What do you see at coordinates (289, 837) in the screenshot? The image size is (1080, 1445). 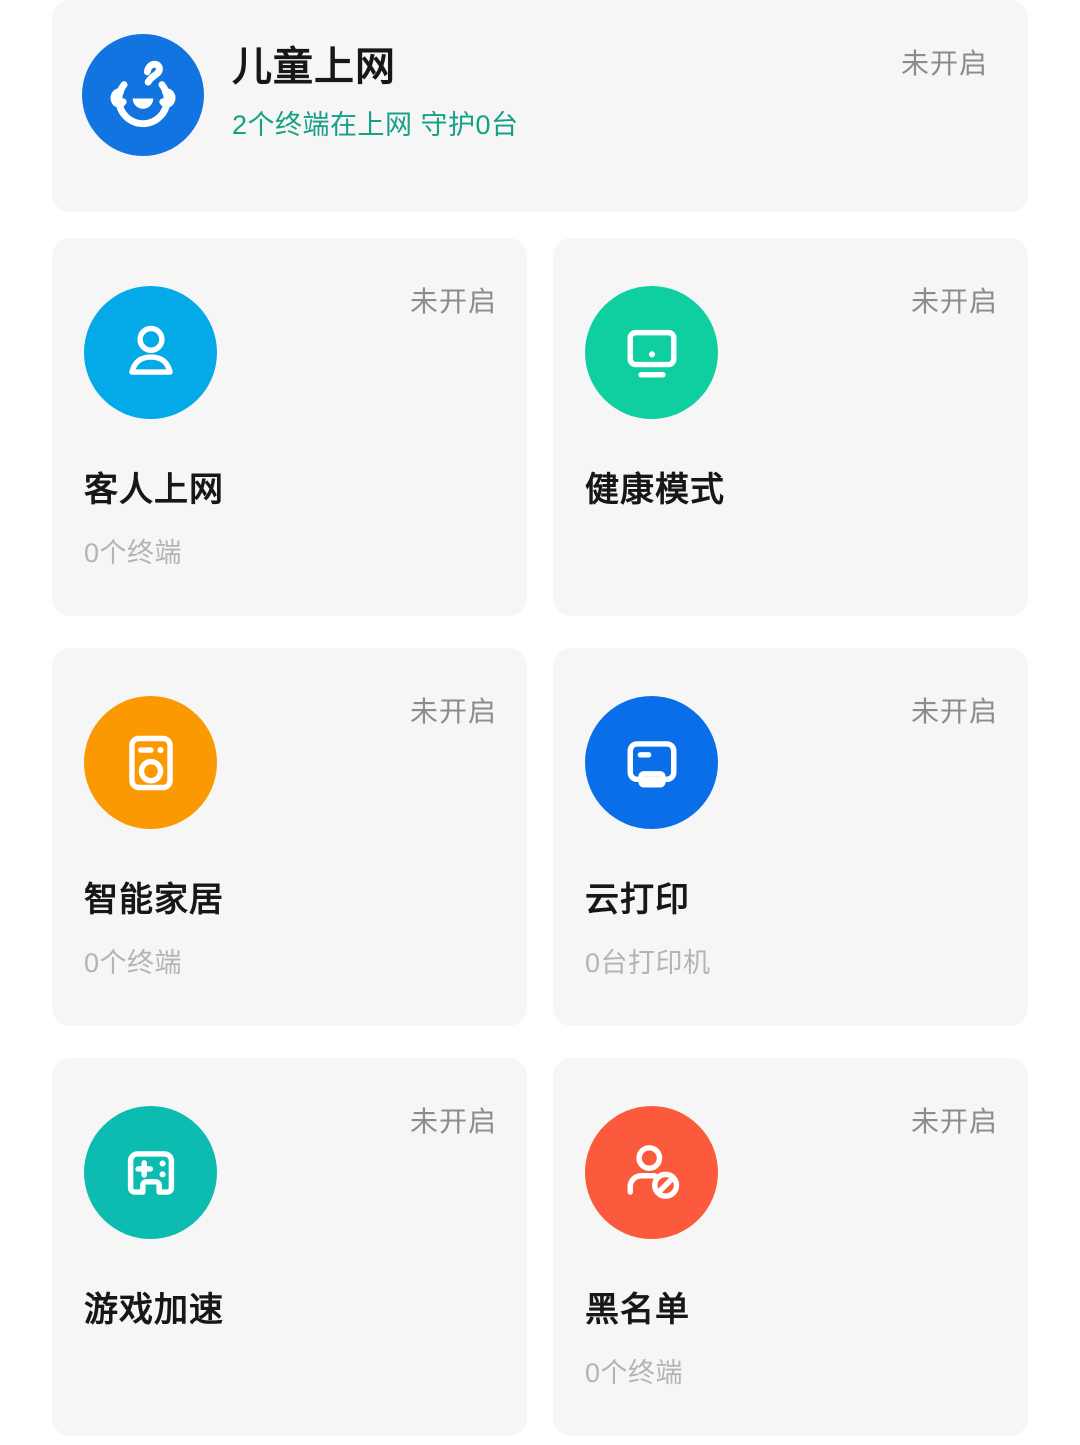 I see `card-smart-home: 未开启 智能家居 0个终端` at bounding box center [289, 837].